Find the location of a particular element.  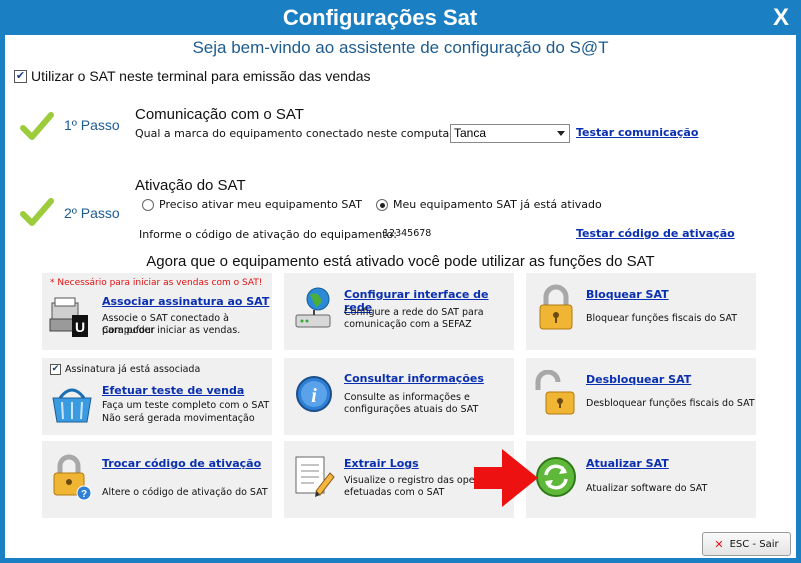

trocar-desc: Altere o código de ativação do SAT is located at coordinates (185, 492).